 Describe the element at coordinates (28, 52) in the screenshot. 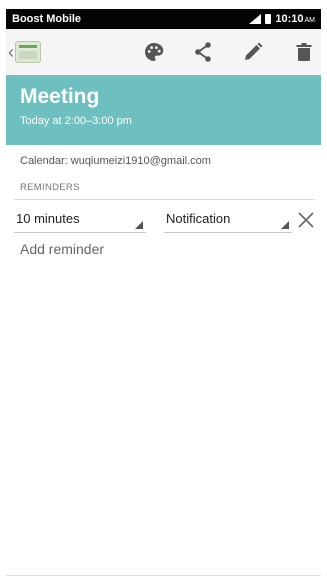

I see `calendar-app-icon` at that location.